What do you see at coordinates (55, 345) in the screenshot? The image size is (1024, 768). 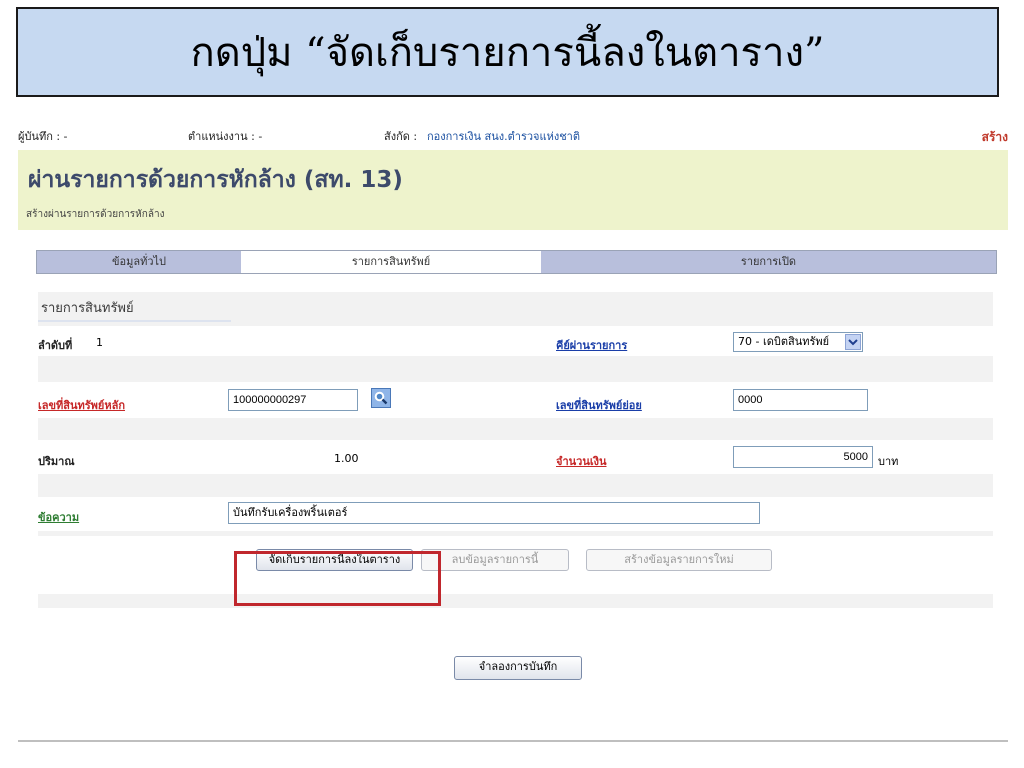 I see `seq-label: ลำดับที่` at bounding box center [55, 345].